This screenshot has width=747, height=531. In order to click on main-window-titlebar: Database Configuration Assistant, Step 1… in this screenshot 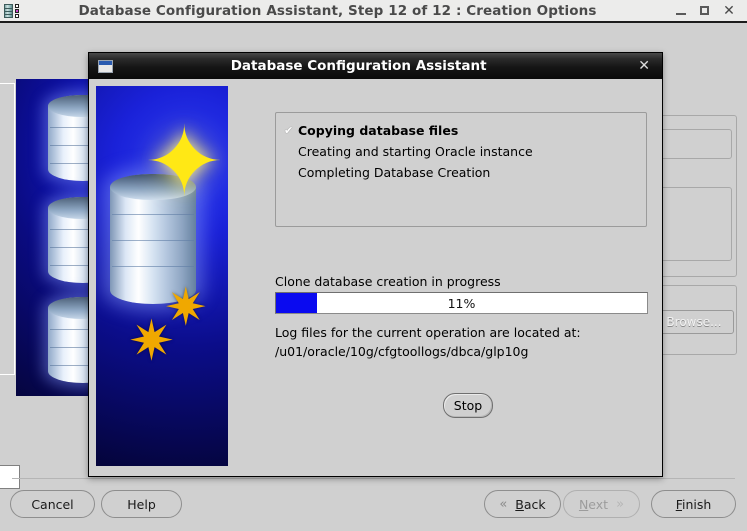, I will do `click(373, 10)`.